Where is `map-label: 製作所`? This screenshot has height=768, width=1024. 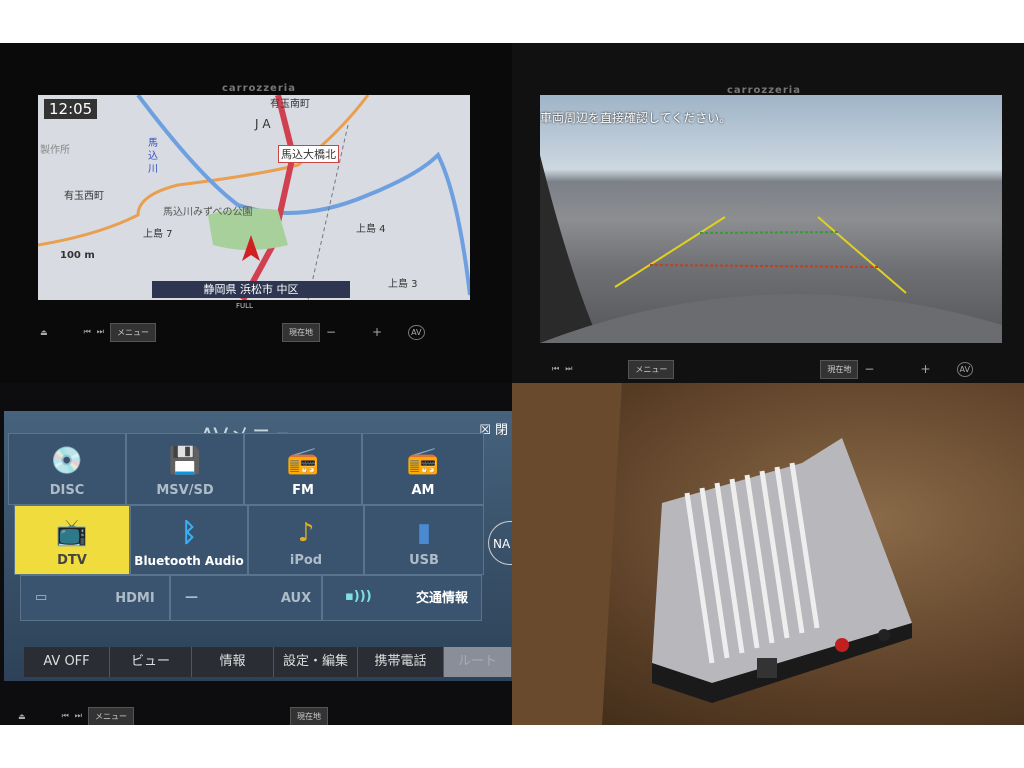
map-label: 製作所 is located at coordinates (55, 150).